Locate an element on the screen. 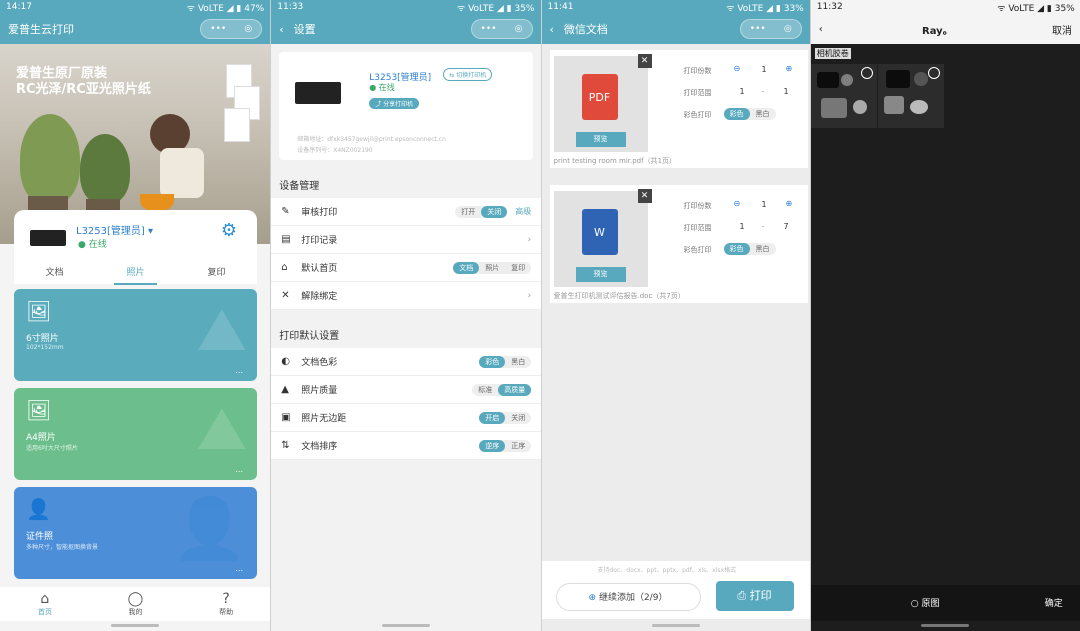 Image resolution: width=1080 pixels, height=631 pixels. user-icon: ◯ is located at coordinates (135, 599).